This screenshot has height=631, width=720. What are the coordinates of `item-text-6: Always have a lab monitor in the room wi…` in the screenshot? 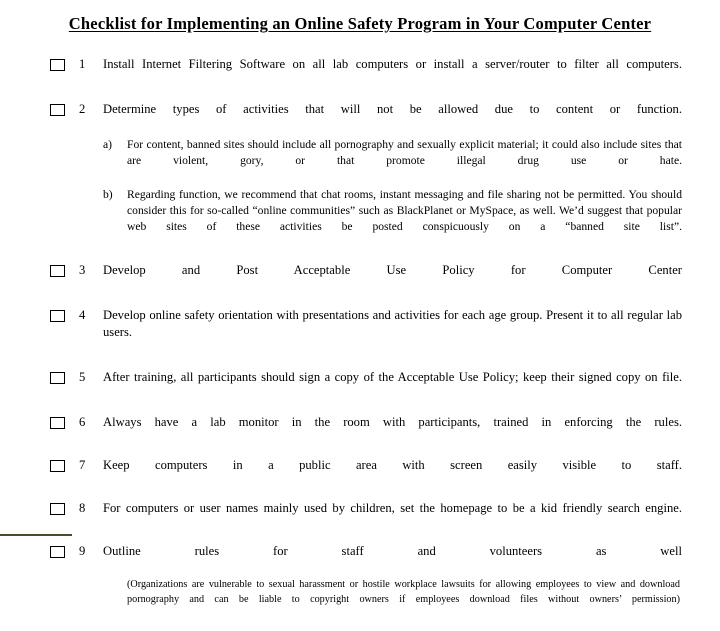 It's located at (392, 422).